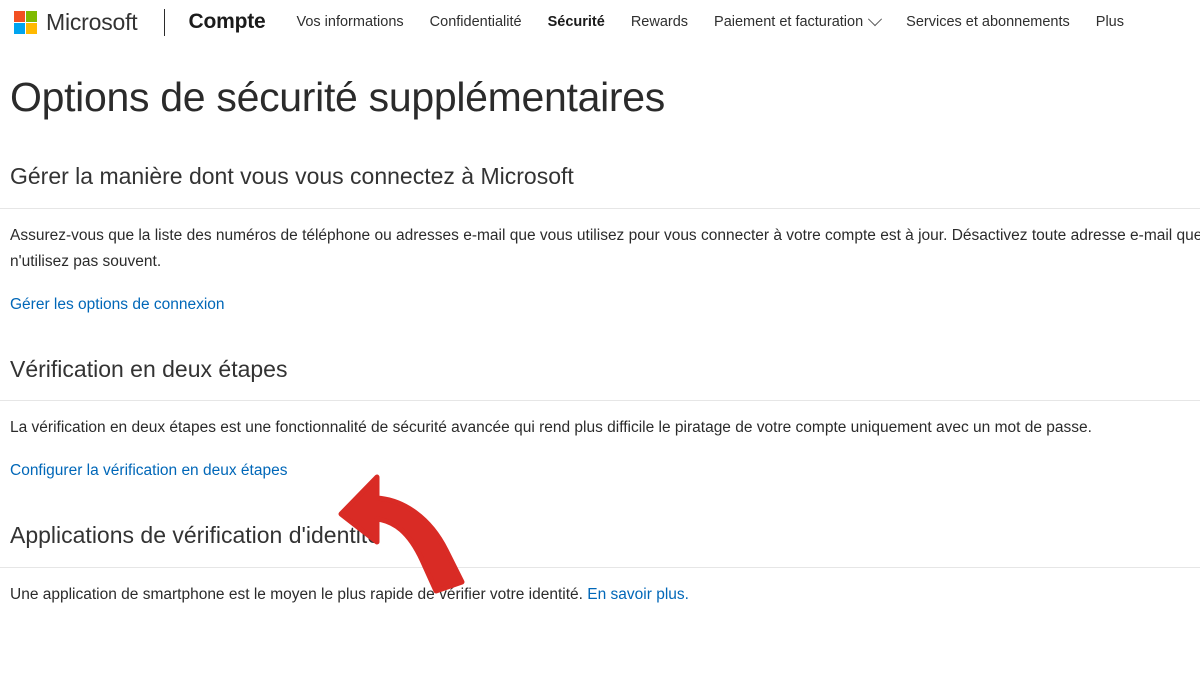 This screenshot has width=1200, height=675. What do you see at coordinates (149, 368) in the screenshot?
I see `section-heading-two-step: Vérification en deux étapes` at bounding box center [149, 368].